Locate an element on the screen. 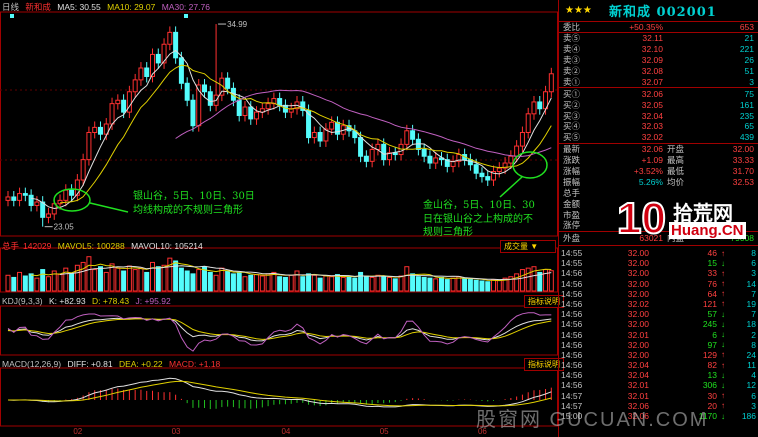  annotation-line: 均线构成的不规则三角形 is located at coordinates (188, 210).